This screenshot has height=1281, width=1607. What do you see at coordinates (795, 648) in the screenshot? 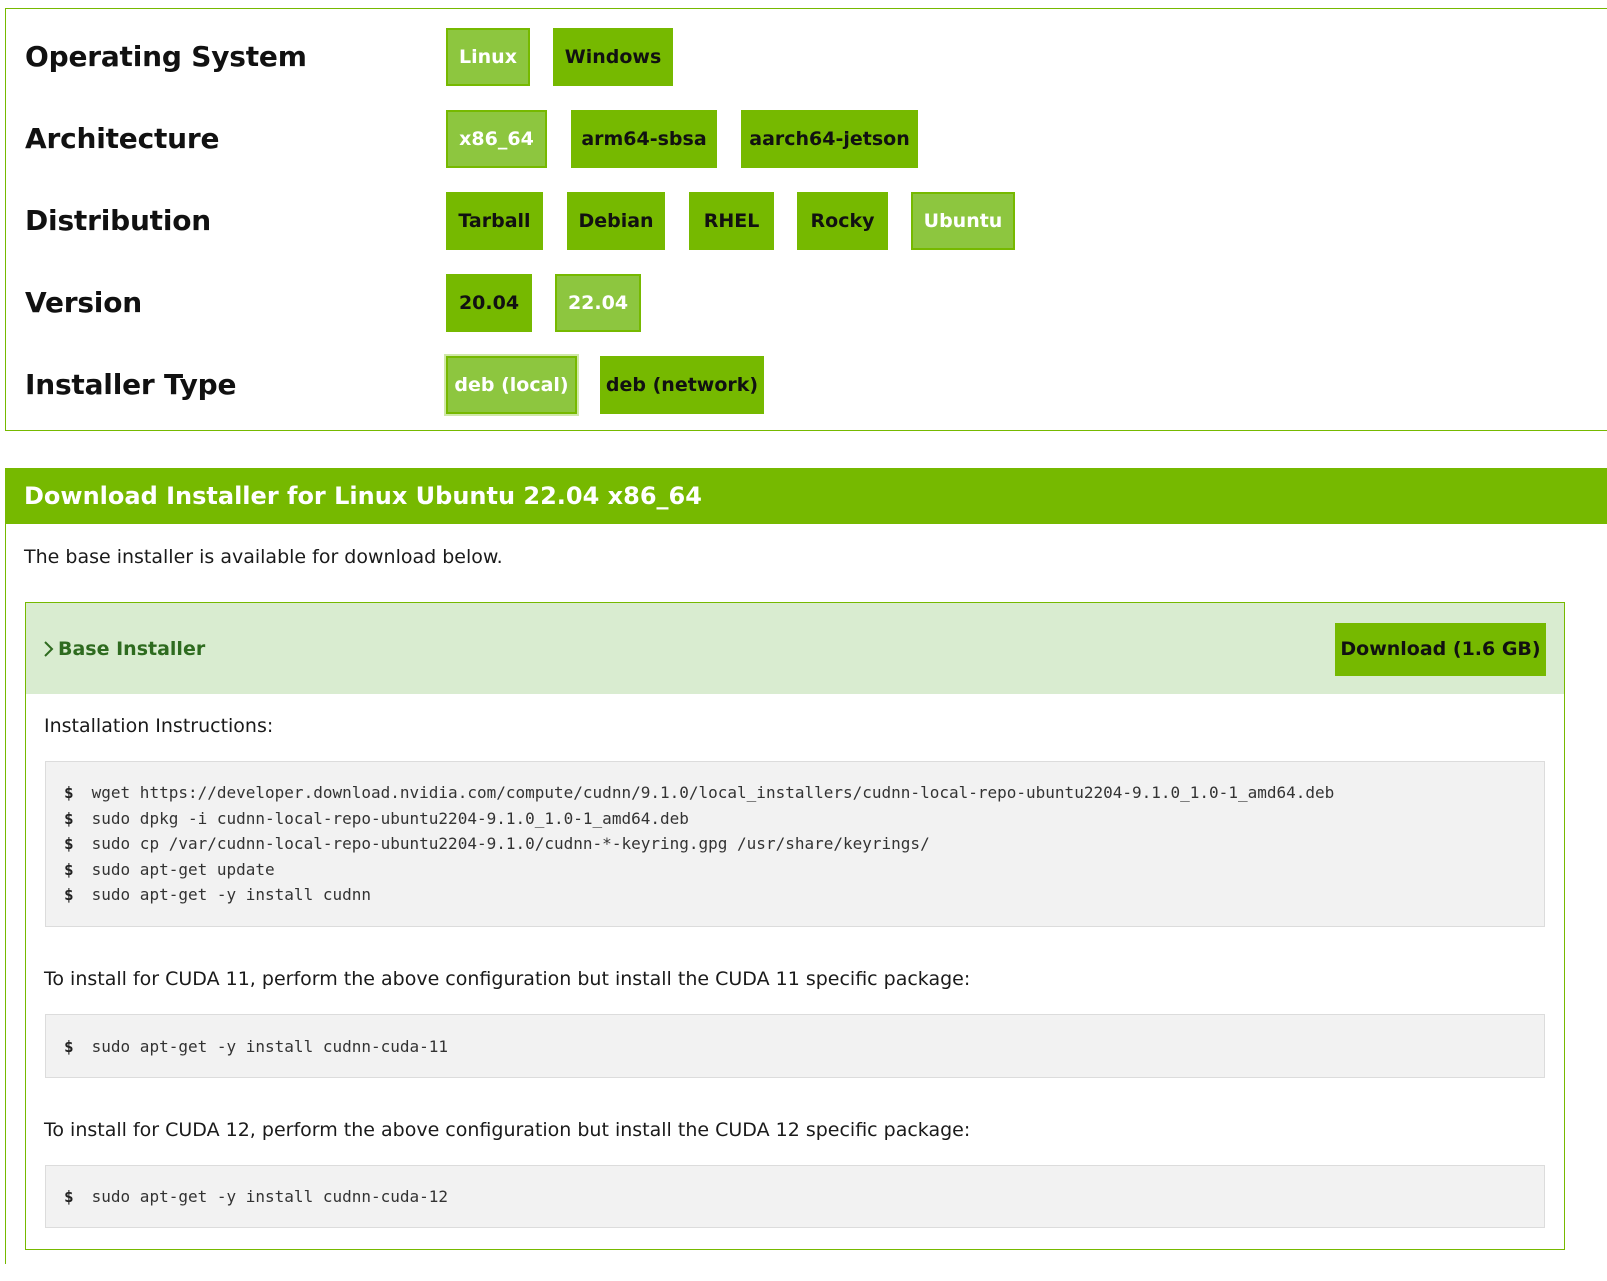
I see `base-installer-header: Base Installer Download (1.6 GB)` at bounding box center [795, 648].